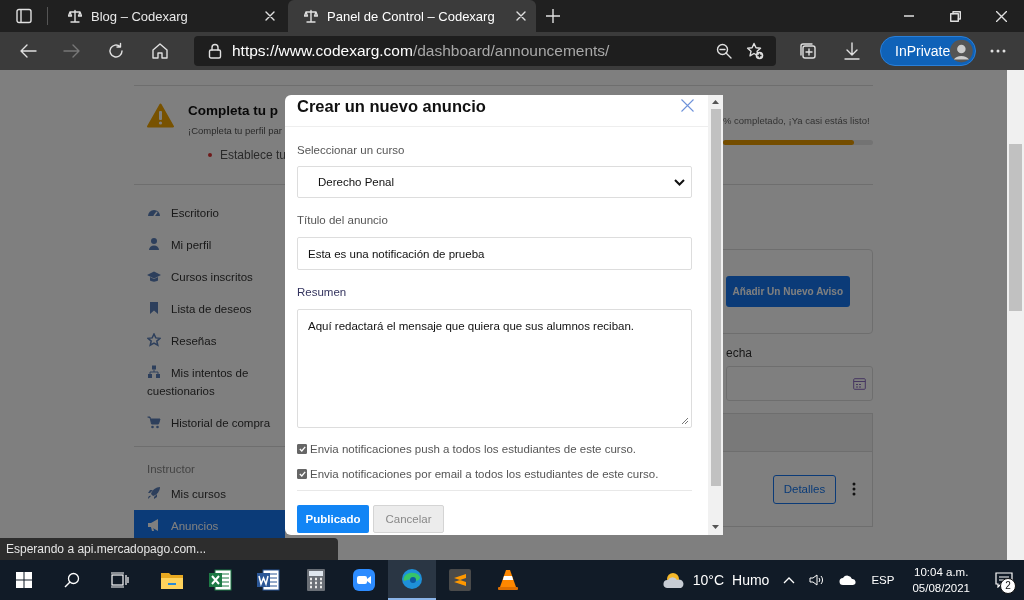  Describe the element at coordinates (391, 106) in the screenshot. I see `modal-title: Crear un nuevo anuncio` at that location.